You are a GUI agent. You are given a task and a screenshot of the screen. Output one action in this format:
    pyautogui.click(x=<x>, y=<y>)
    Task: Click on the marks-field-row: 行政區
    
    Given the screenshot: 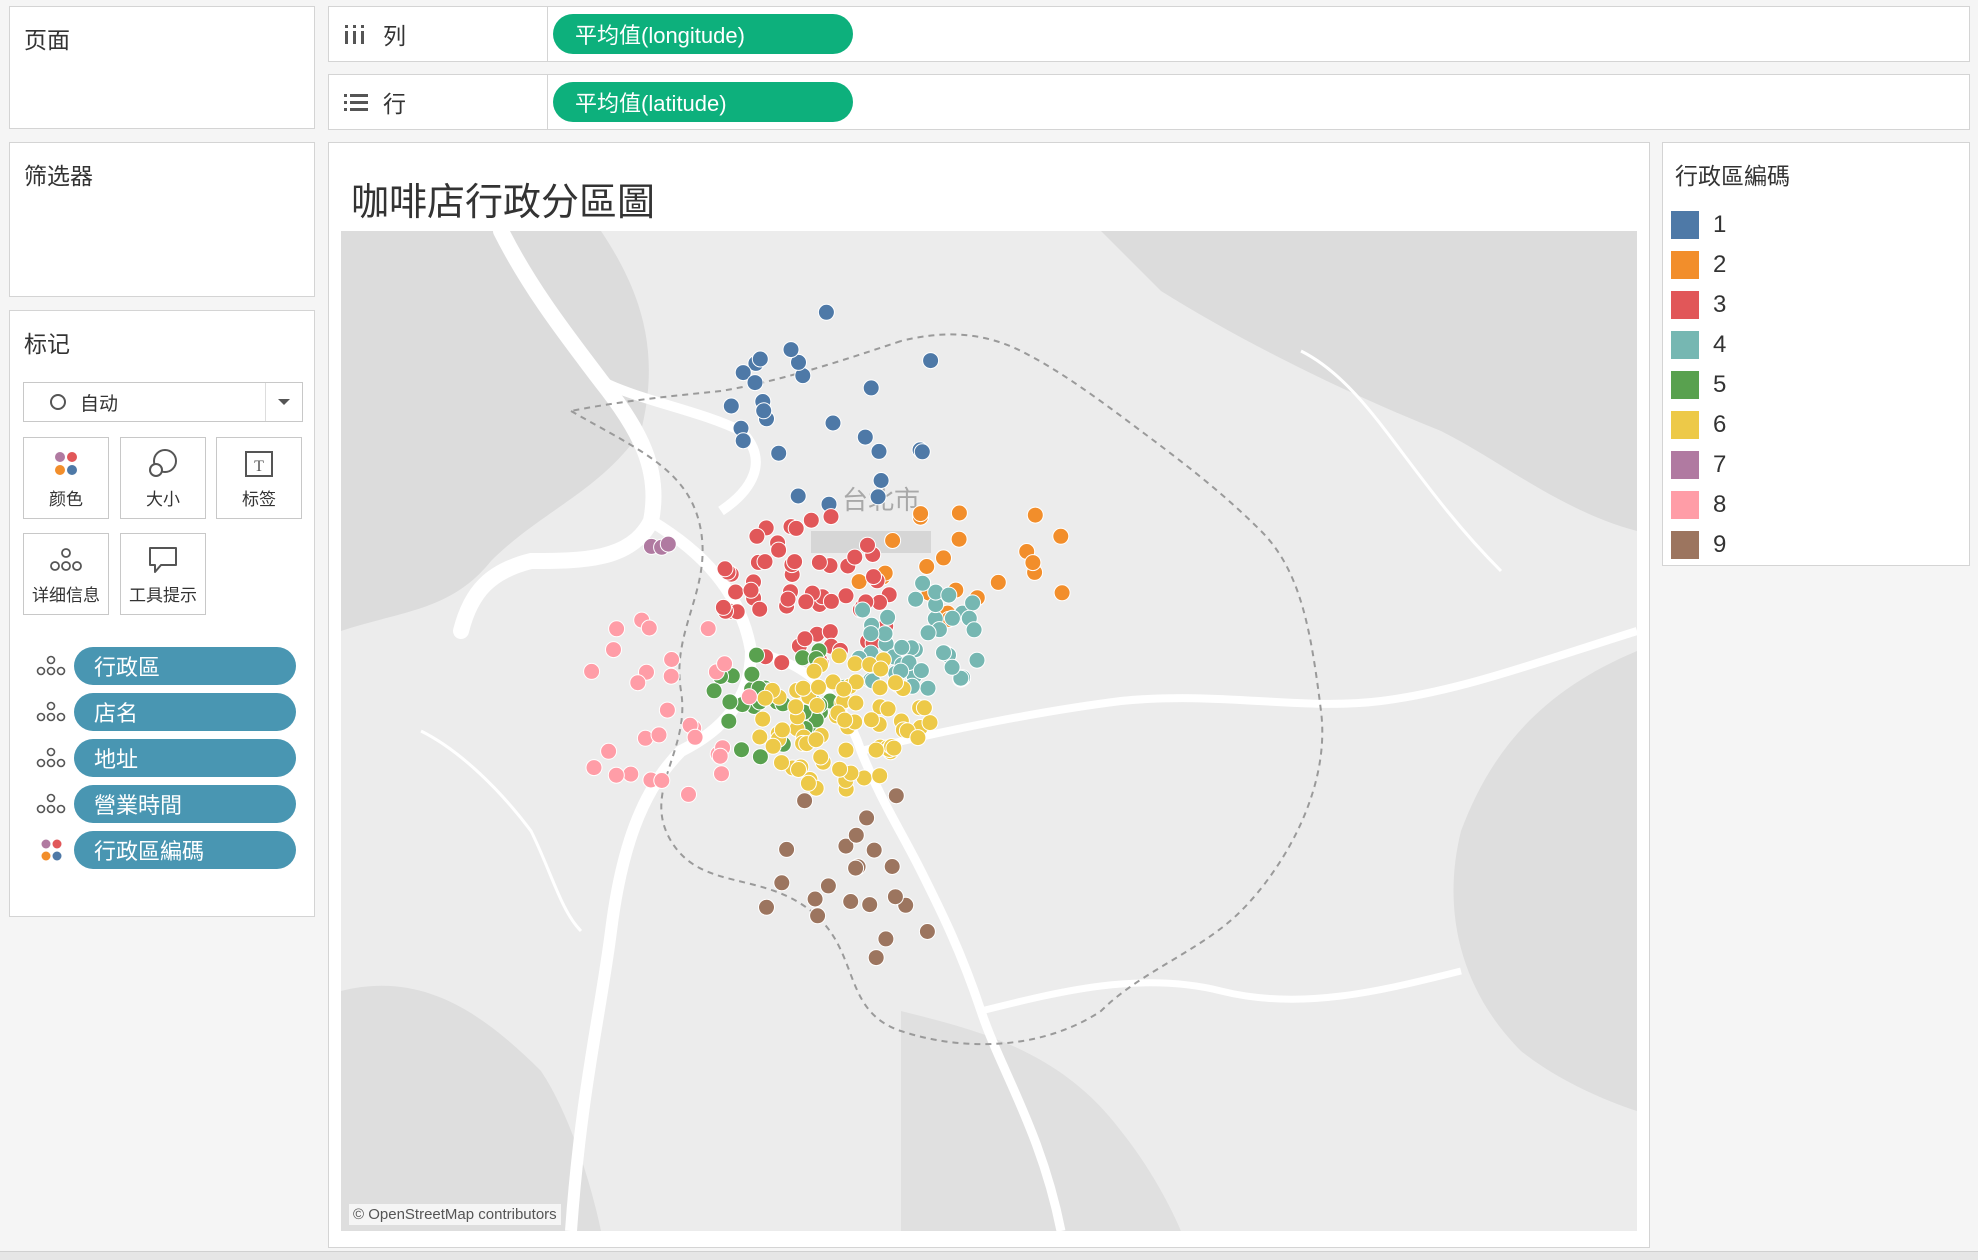 What is the action you would take?
    pyautogui.click(x=165, y=666)
    